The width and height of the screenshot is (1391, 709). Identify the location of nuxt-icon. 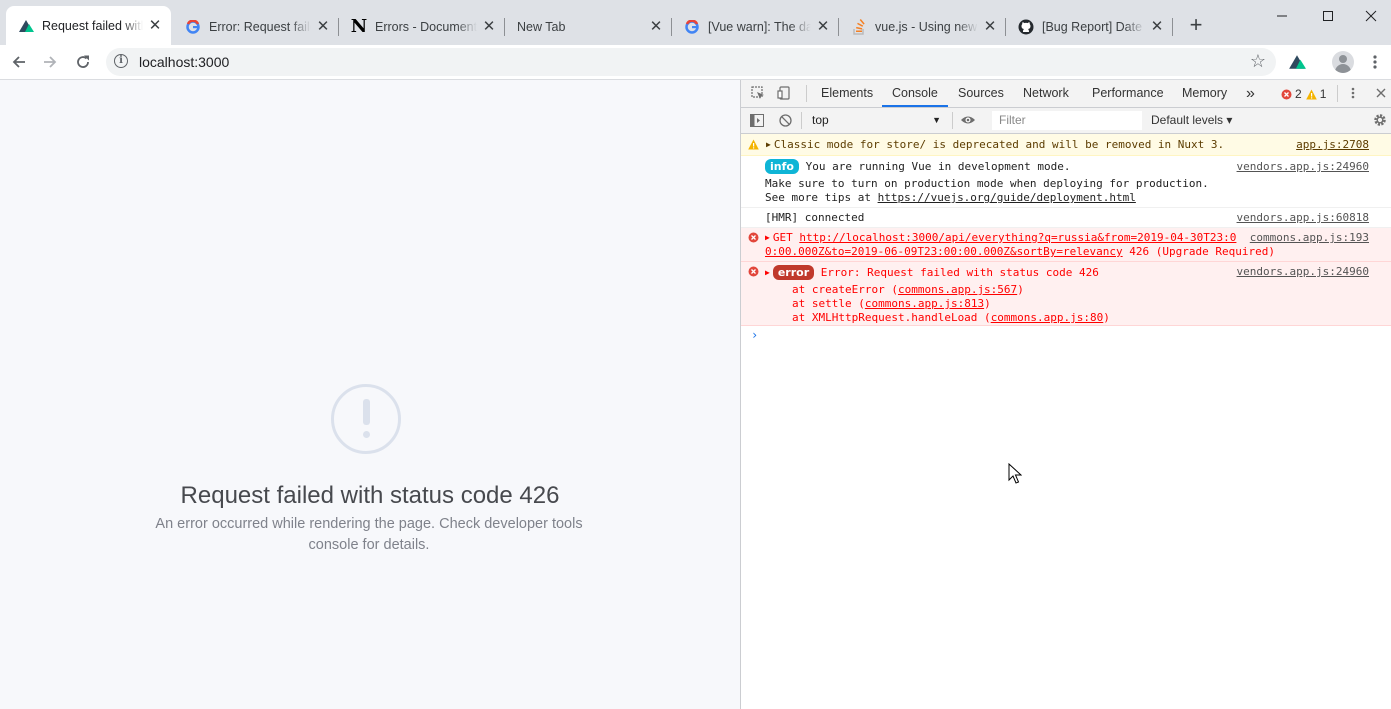
(26, 26).